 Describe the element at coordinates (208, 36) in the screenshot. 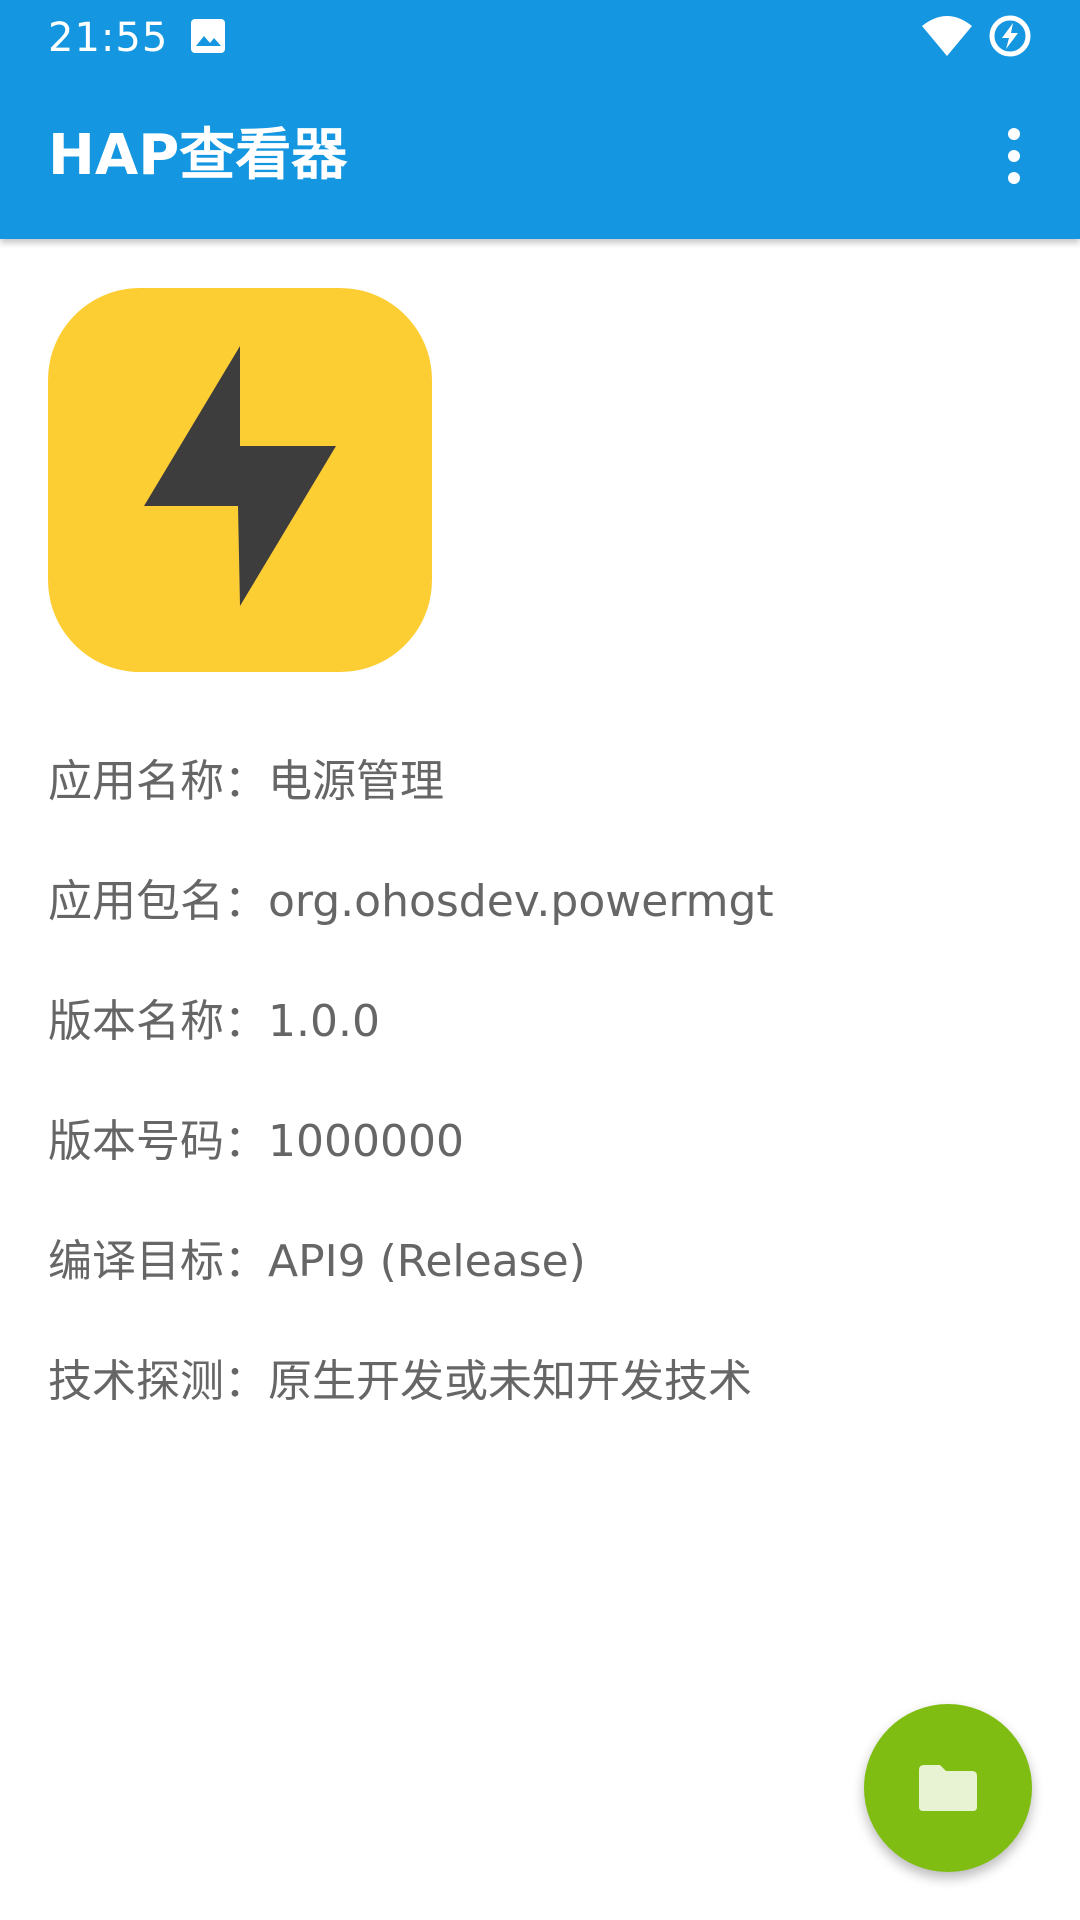

I see `gallery-icon` at that location.